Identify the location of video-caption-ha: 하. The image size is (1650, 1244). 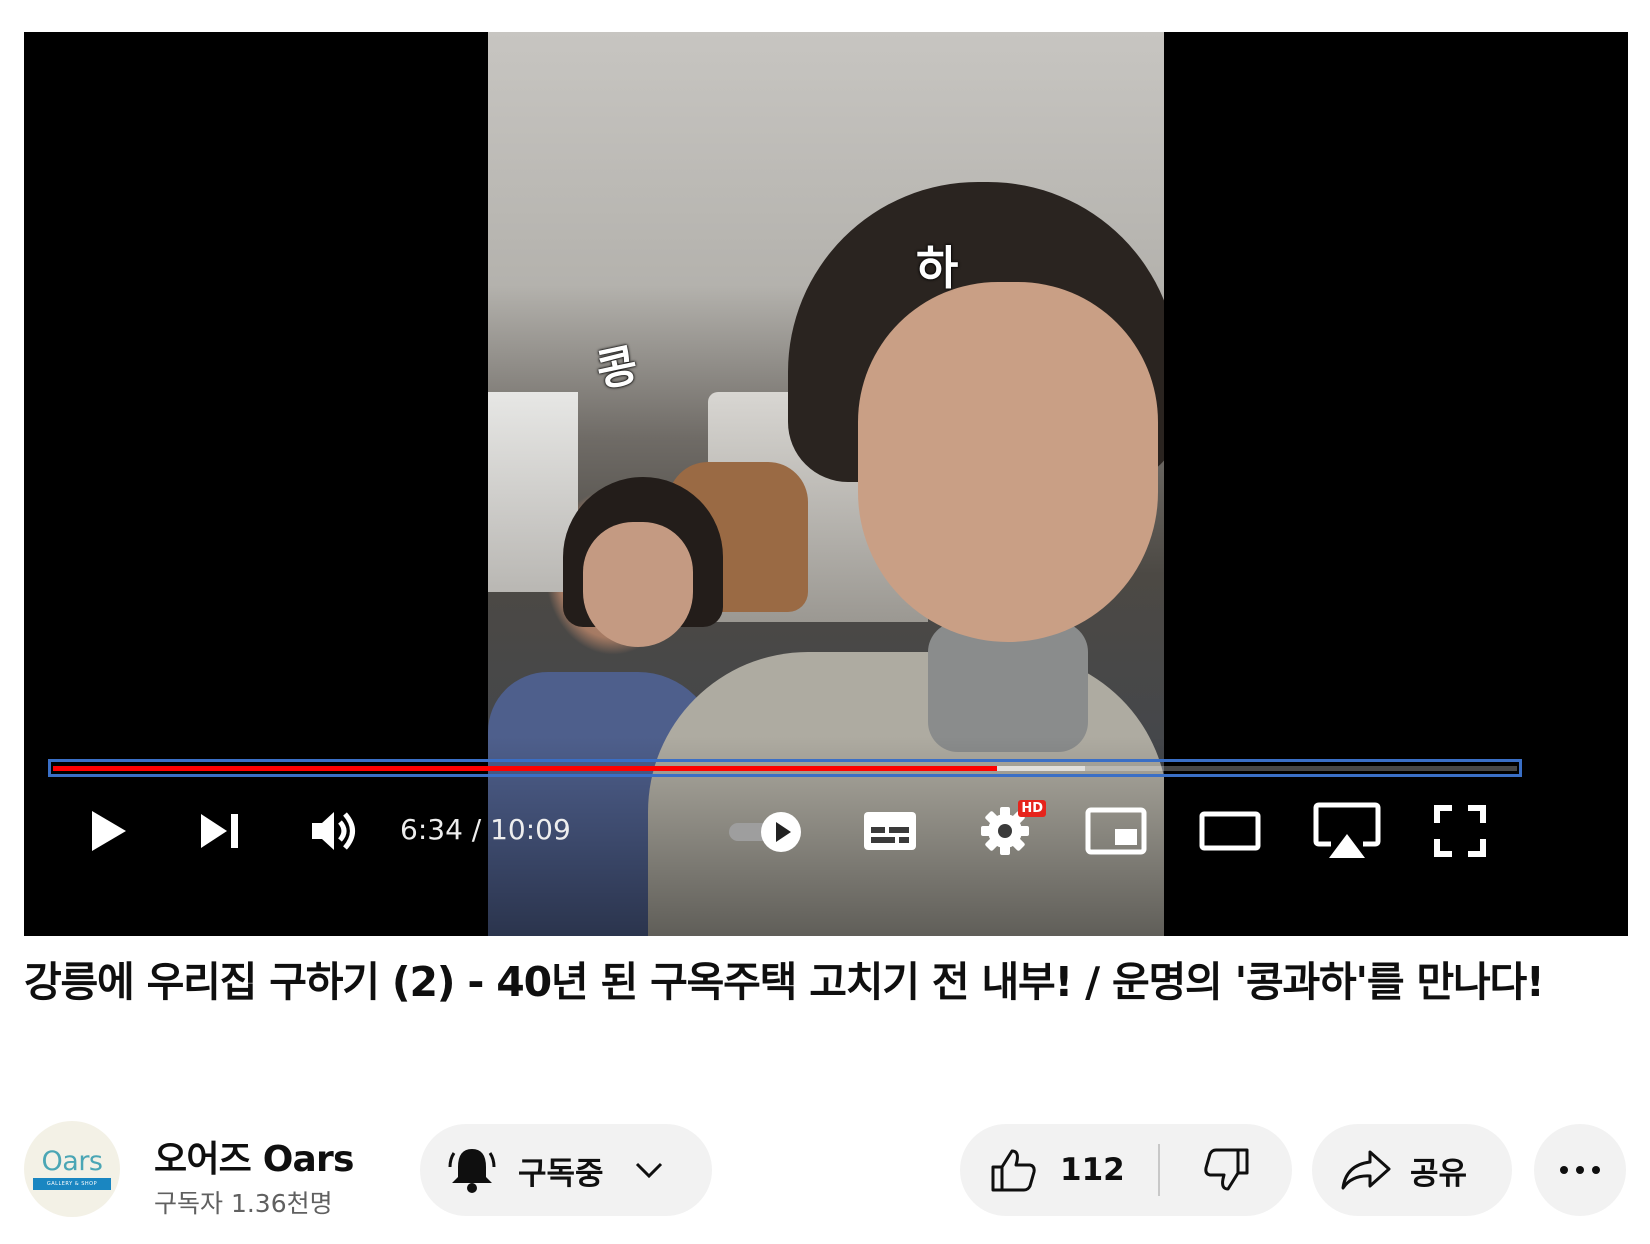
(937, 268).